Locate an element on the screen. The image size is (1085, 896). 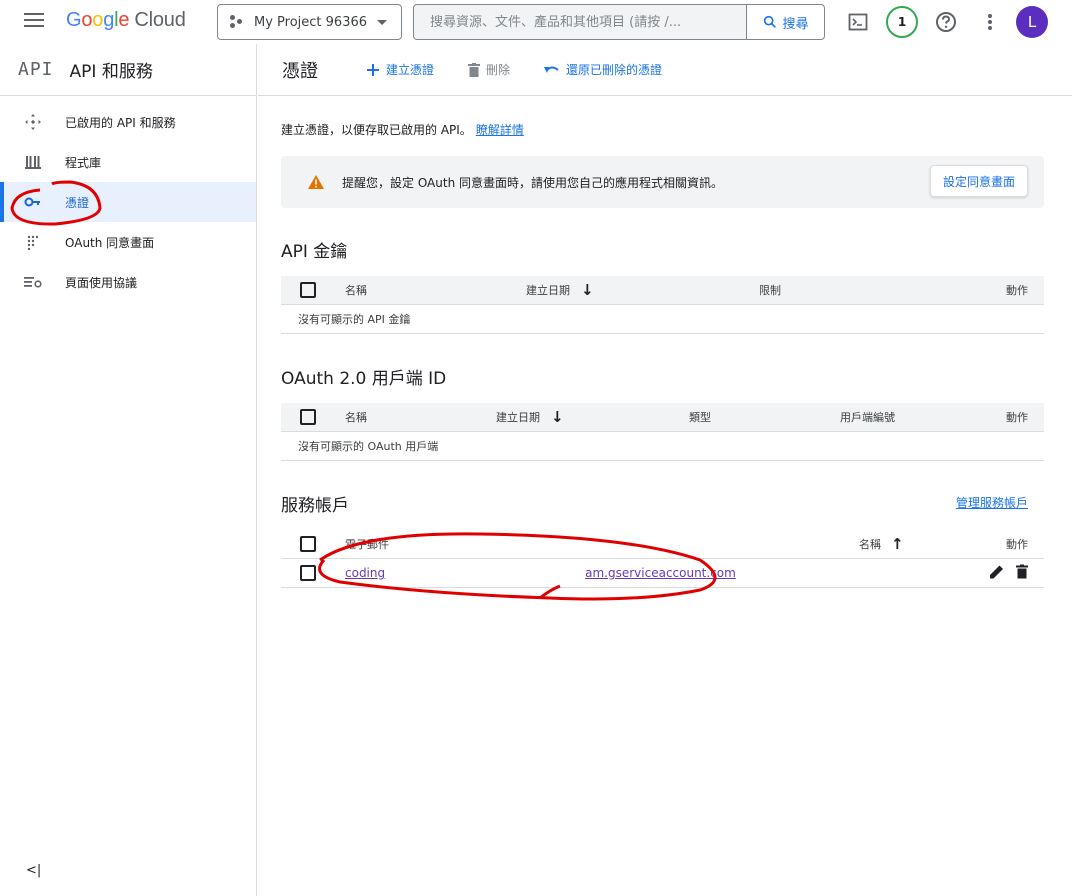
table-row: coding am.gserviceaccount.com is located at coordinates (662, 573).